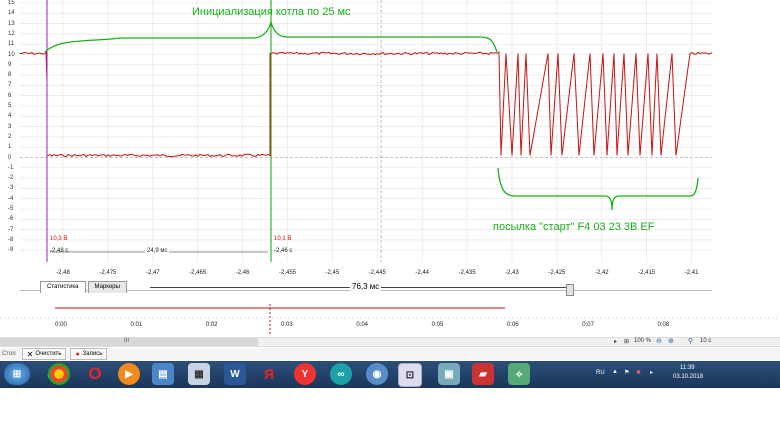 The width and height of the screenshot is (780, 439). What do you see at coordinates (152, 273) in the screenshot?
I see `x-tick-label: -2,47` at bounding box center [152, 273].